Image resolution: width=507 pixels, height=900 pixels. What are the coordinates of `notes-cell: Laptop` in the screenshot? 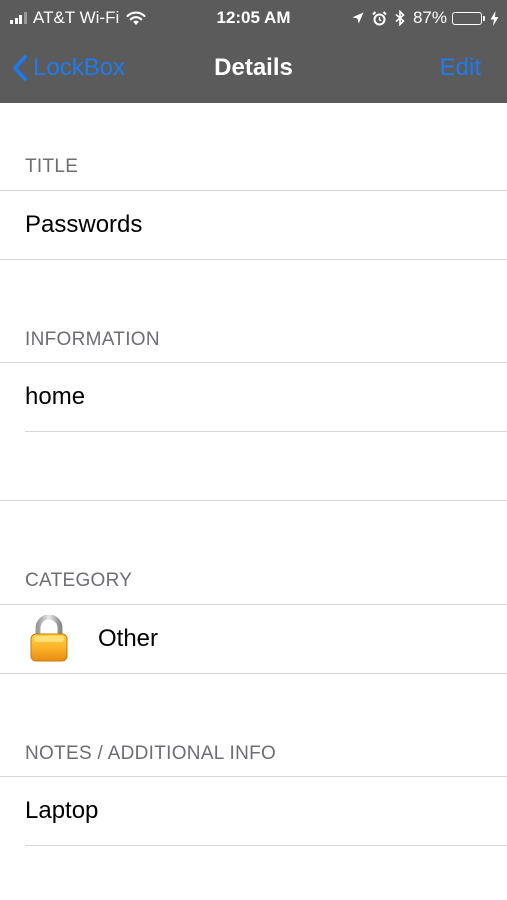 It's located at (253, 811).